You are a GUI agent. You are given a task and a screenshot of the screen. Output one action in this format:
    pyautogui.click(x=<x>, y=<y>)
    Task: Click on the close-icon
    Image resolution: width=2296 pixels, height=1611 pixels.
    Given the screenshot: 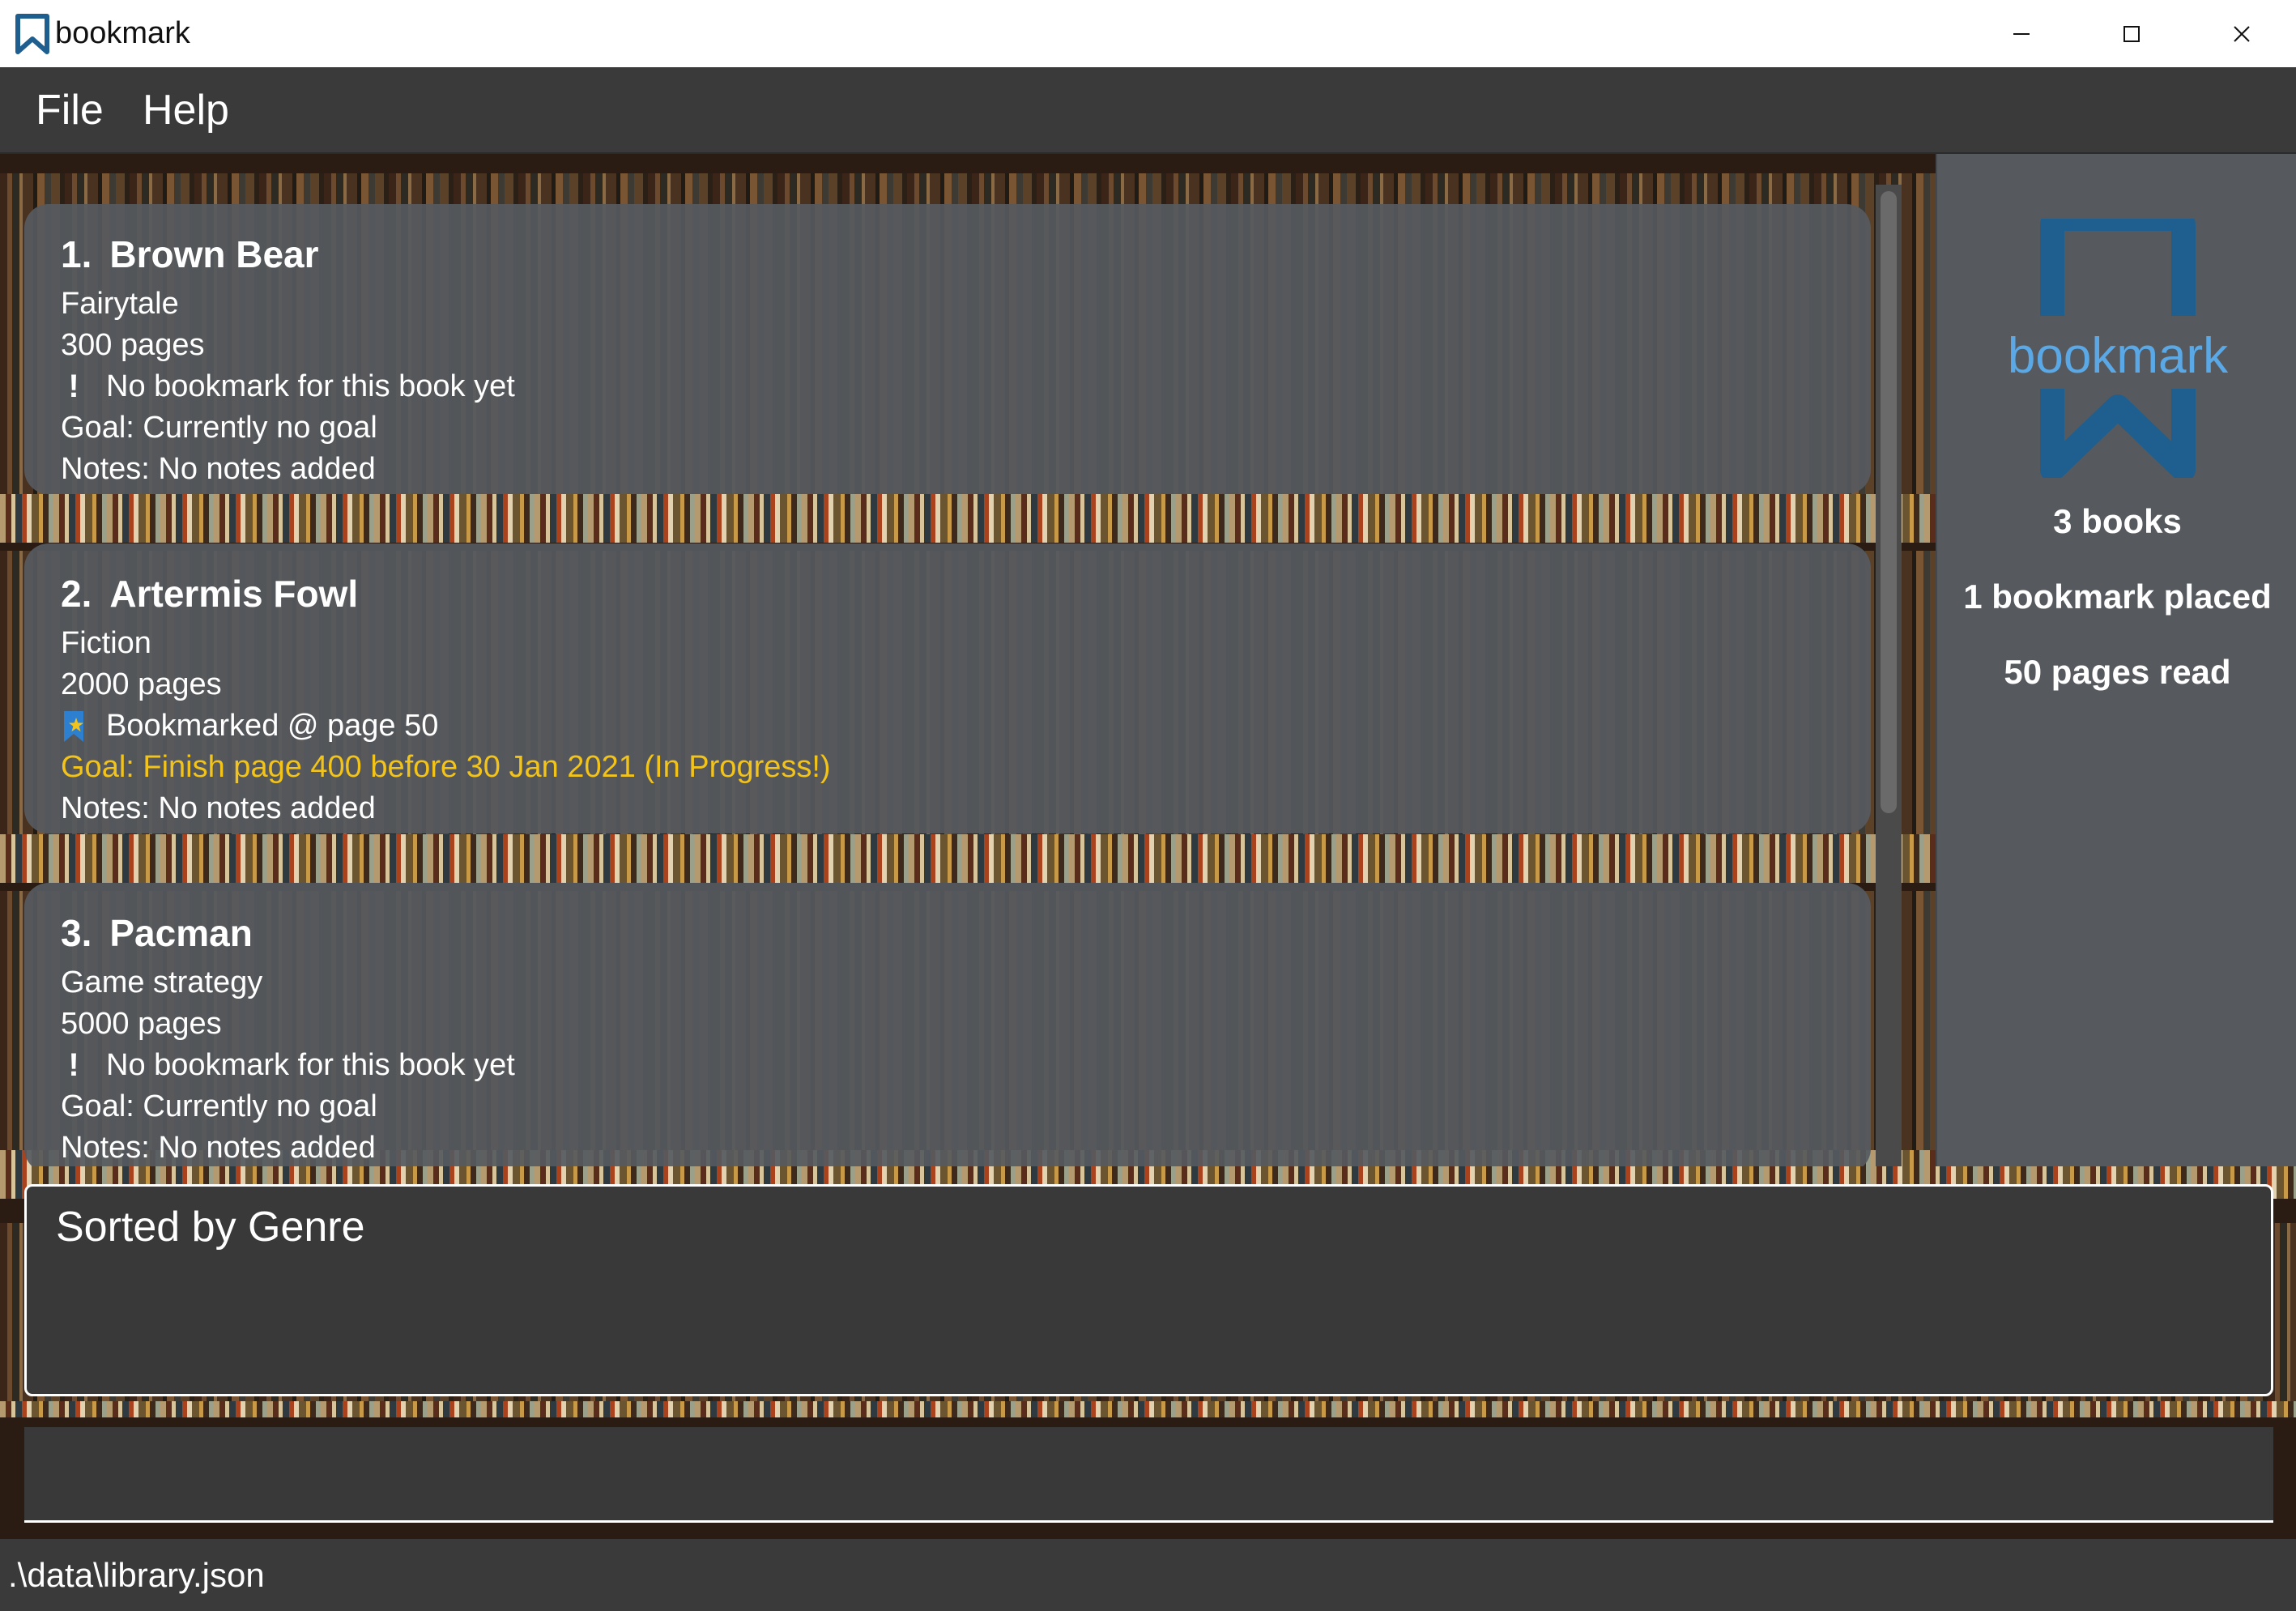 What is the action you would take?
    pyautogui.click(x=2242, y=34)
    